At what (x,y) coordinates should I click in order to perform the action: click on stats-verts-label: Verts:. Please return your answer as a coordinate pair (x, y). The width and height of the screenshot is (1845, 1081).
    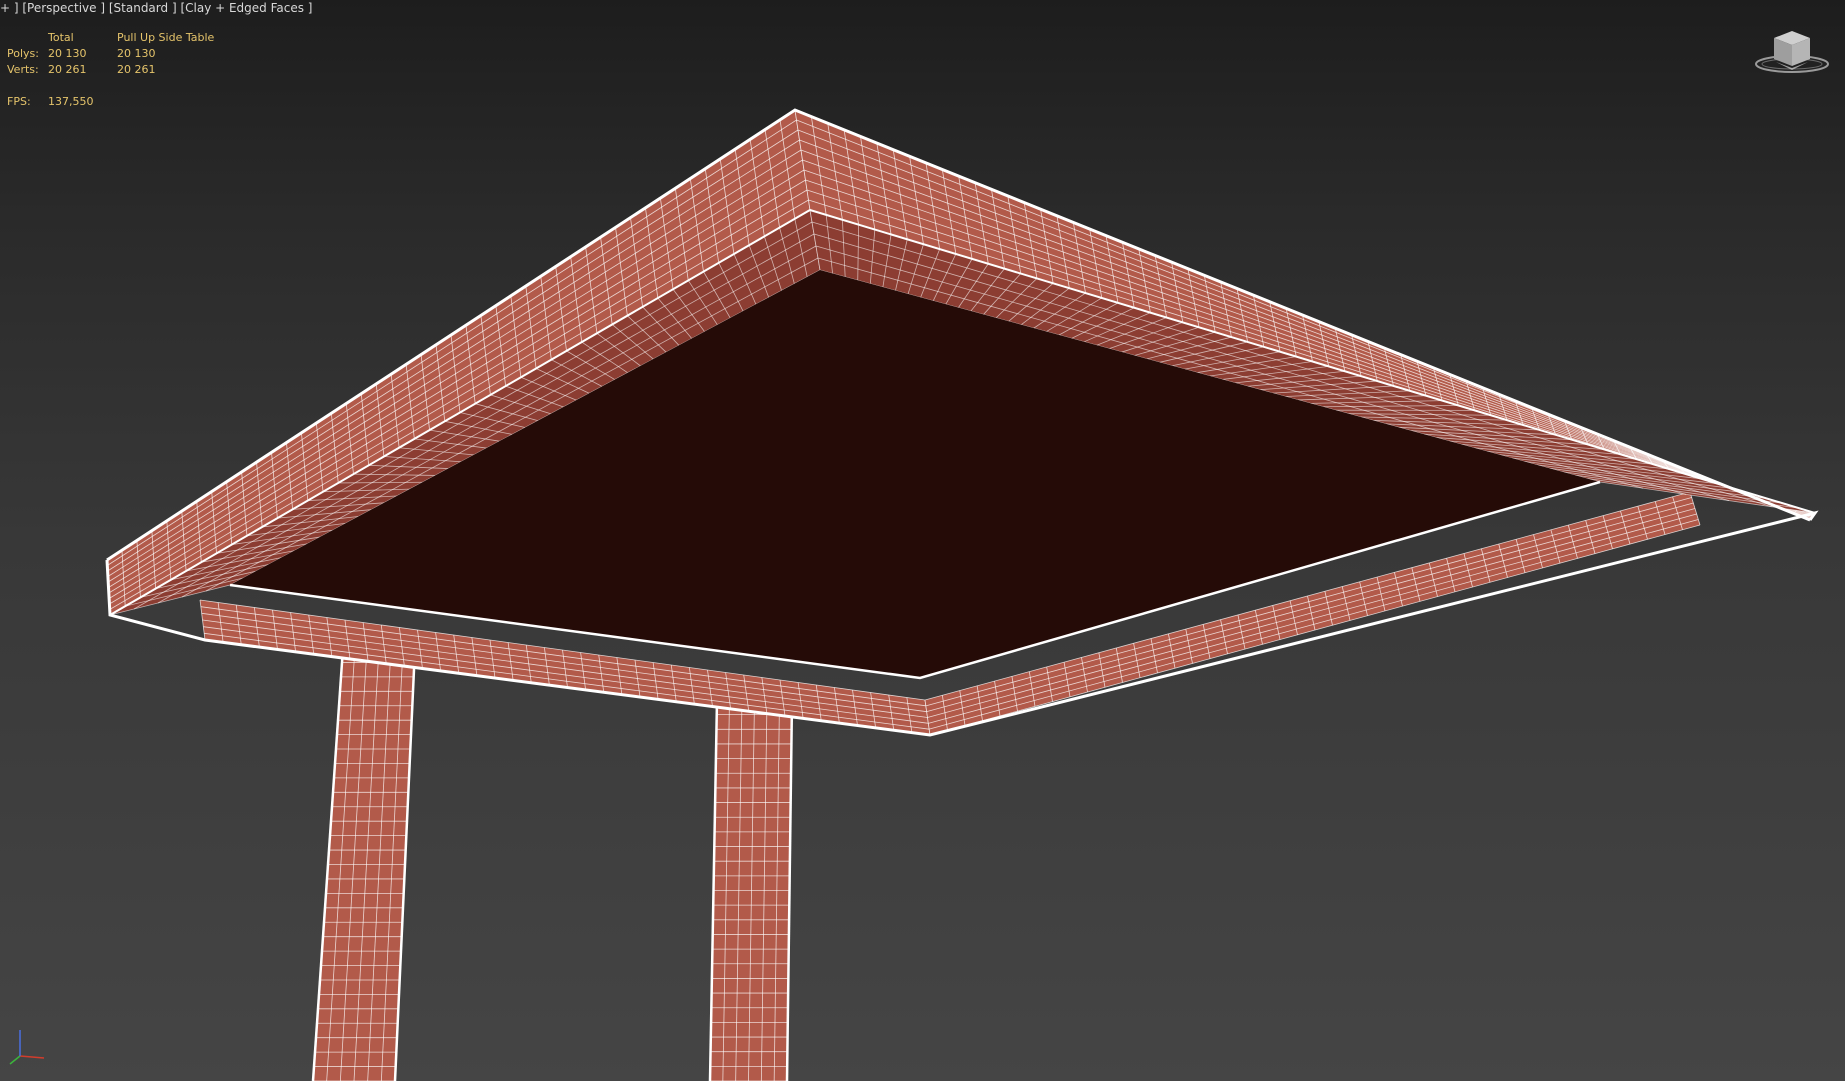
    Looking at the image, I should click on (23, 69).